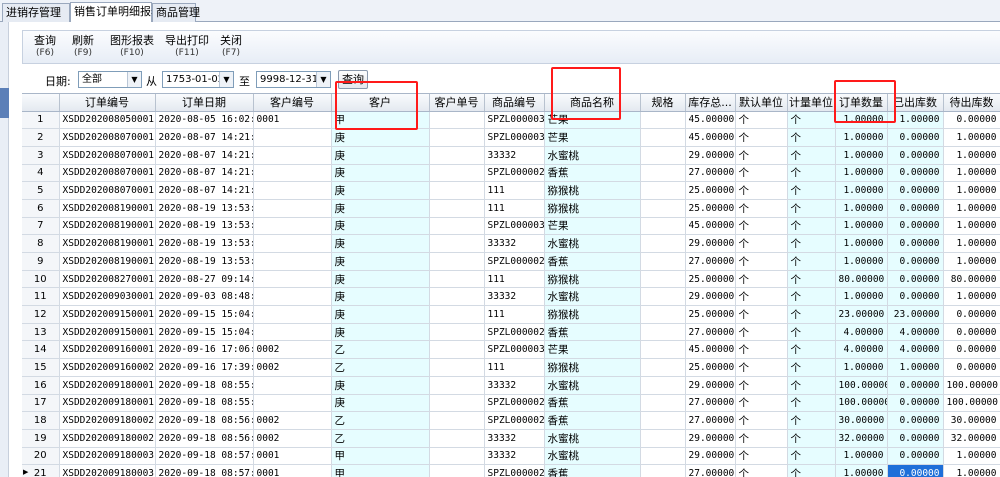  Describe the element at coordinates (204, 243) in the screenshot. I see `cell-order-date: 2020-08-19 13:53:13` at that location.